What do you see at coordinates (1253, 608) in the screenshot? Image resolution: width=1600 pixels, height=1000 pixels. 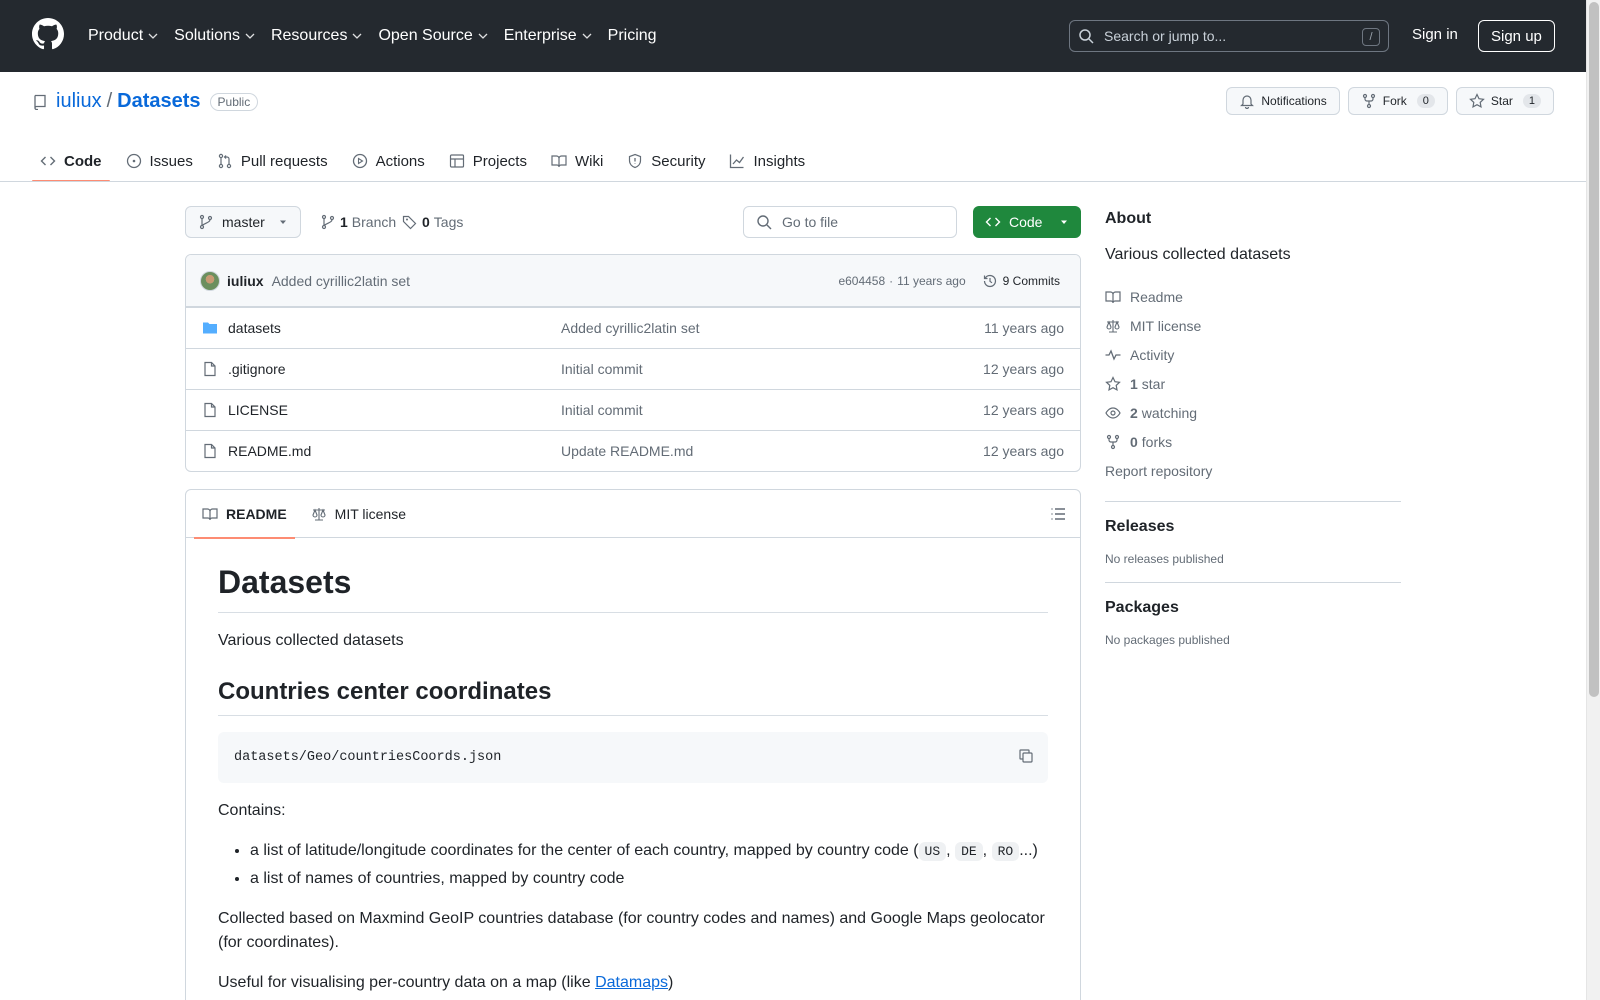 I see `packages-heading: Packages` at bounding box center [1253, 608].